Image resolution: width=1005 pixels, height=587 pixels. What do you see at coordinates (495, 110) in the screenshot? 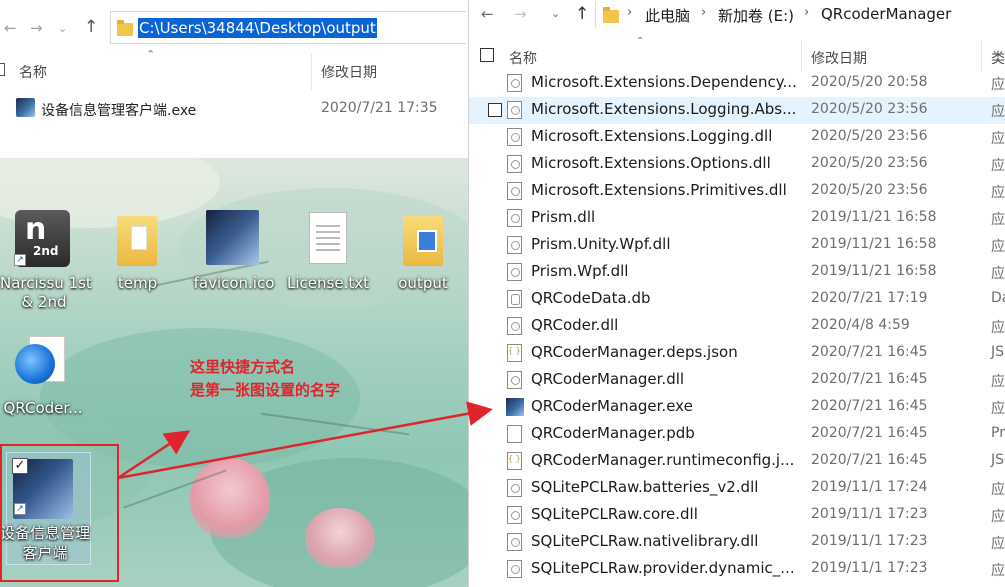
I see `row-checkbox` at bounding box center [495, 110].